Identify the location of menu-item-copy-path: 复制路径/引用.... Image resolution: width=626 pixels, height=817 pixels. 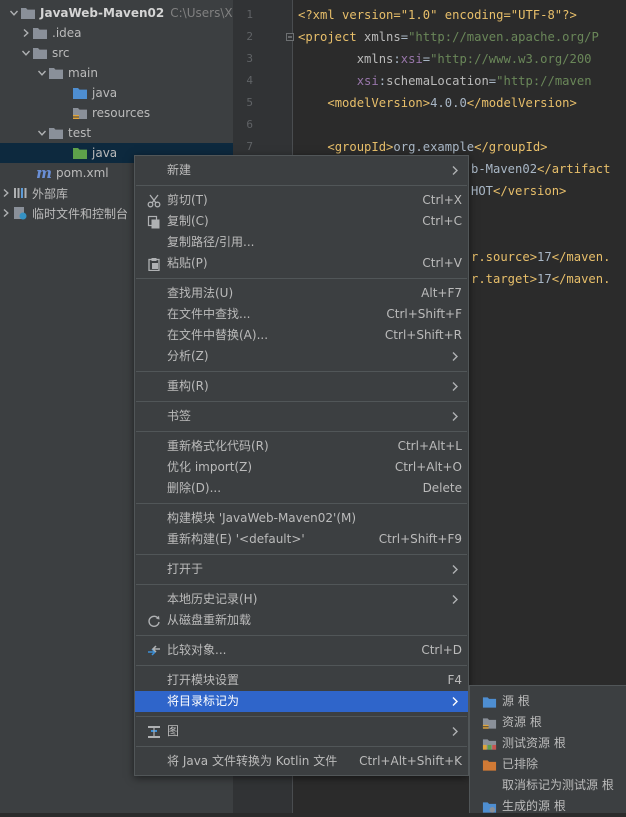
(301, 242).